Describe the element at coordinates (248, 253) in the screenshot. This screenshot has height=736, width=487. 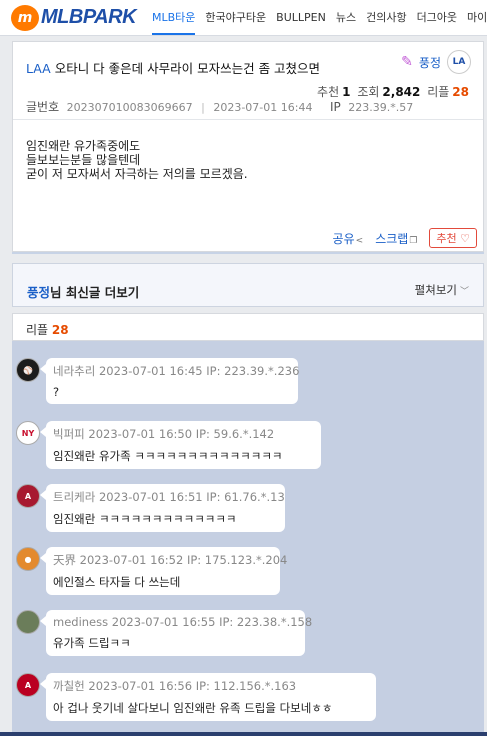
I see `article-bottom-rule` at that location.